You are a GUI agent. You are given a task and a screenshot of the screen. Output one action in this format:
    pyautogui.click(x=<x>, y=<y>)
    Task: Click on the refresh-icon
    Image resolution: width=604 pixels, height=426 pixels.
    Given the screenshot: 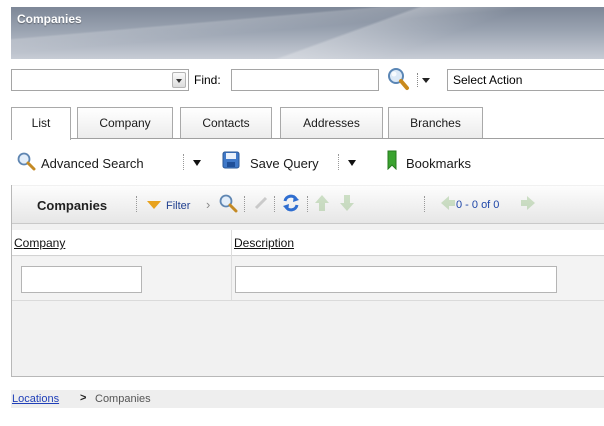 What is the action you would take?
    pyautogui.click(x=291, y=203)
    